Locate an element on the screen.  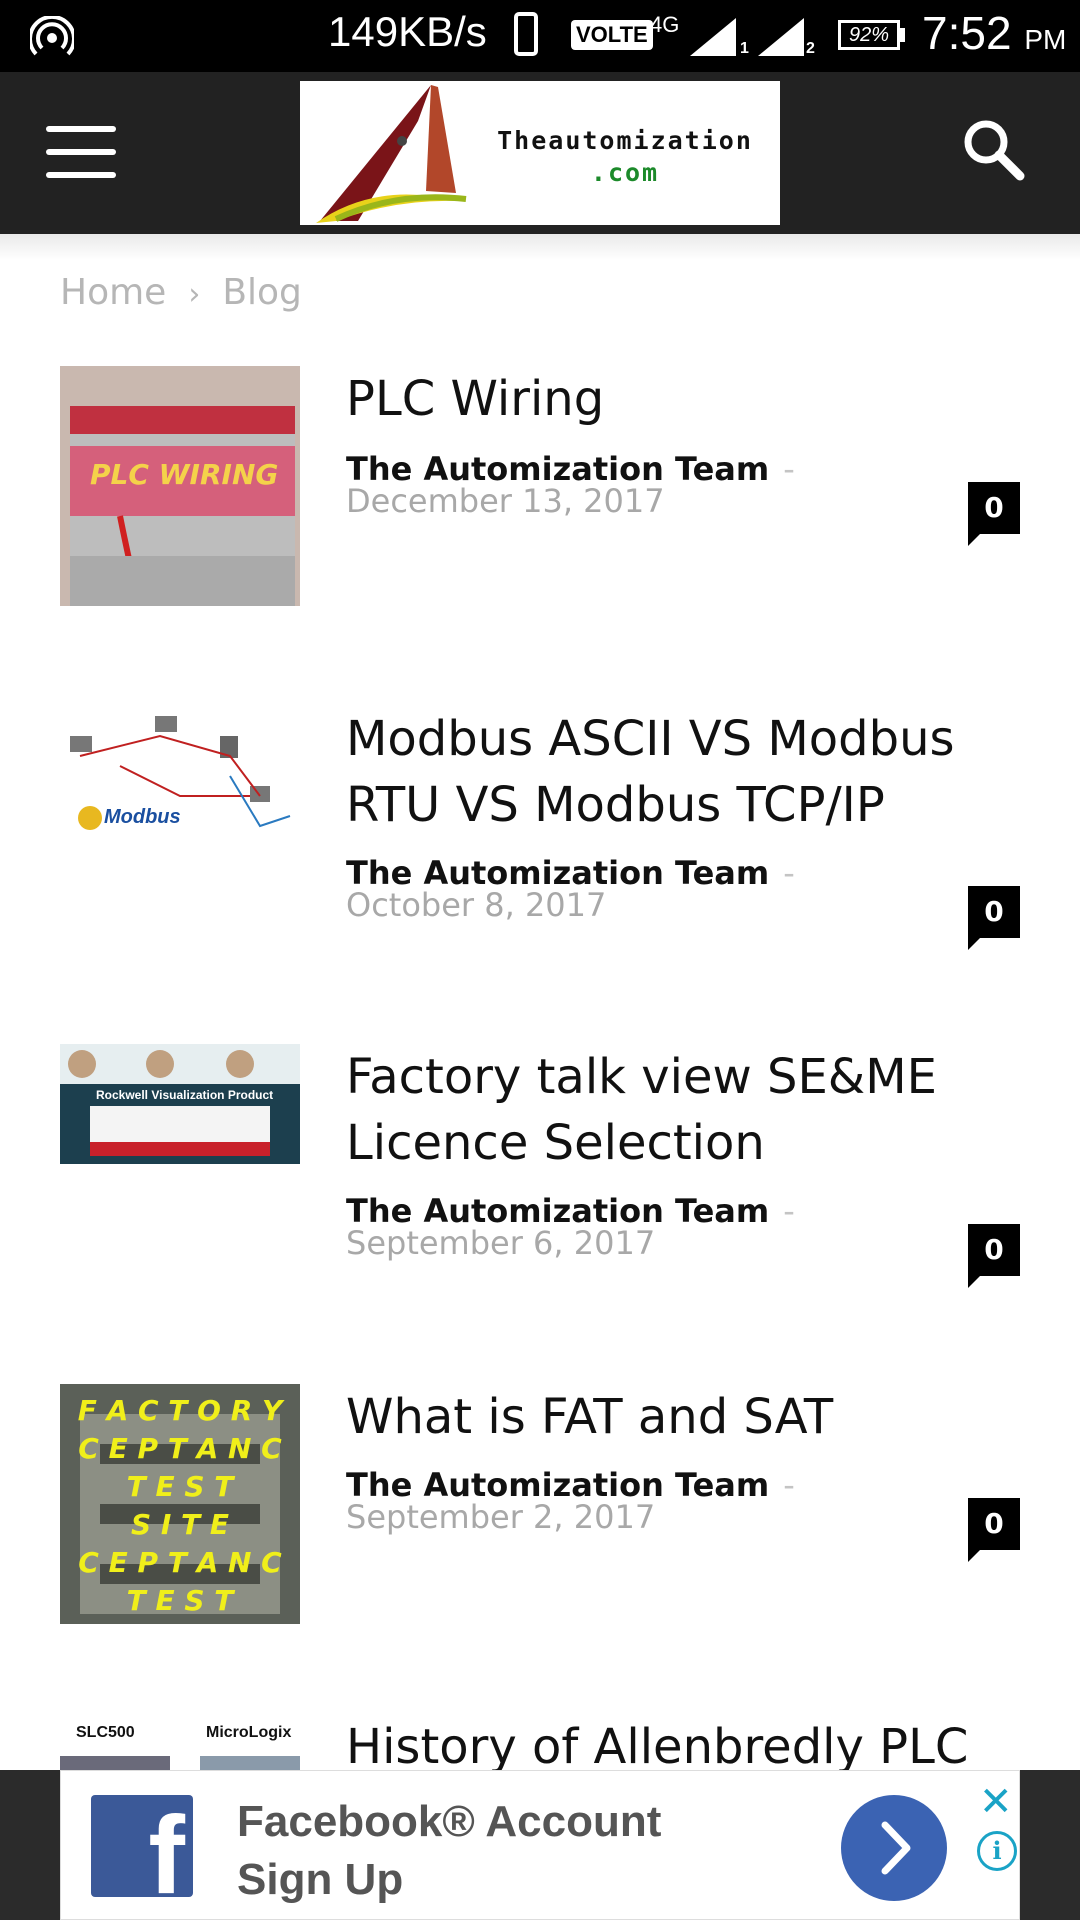
post-title: What is FAT and SAT is located at coordinates (666, 1417).